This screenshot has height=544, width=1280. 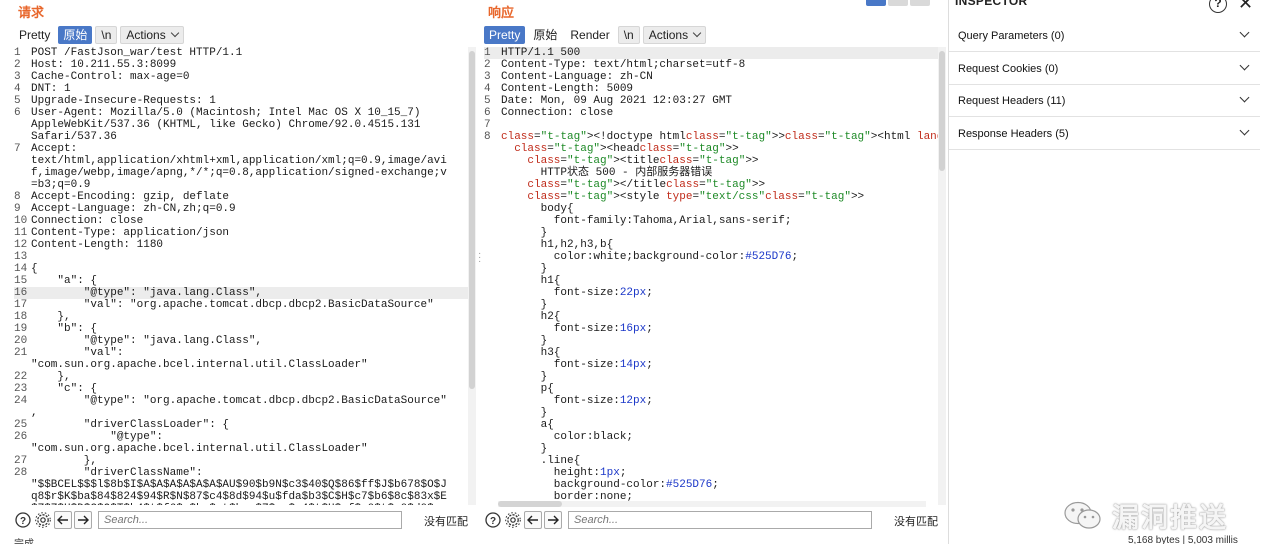 What do you see at coordinates (241, 473) in the screenshot?
I see `code-line: 28 "driverClassName":` at bounding box center [241, 473].